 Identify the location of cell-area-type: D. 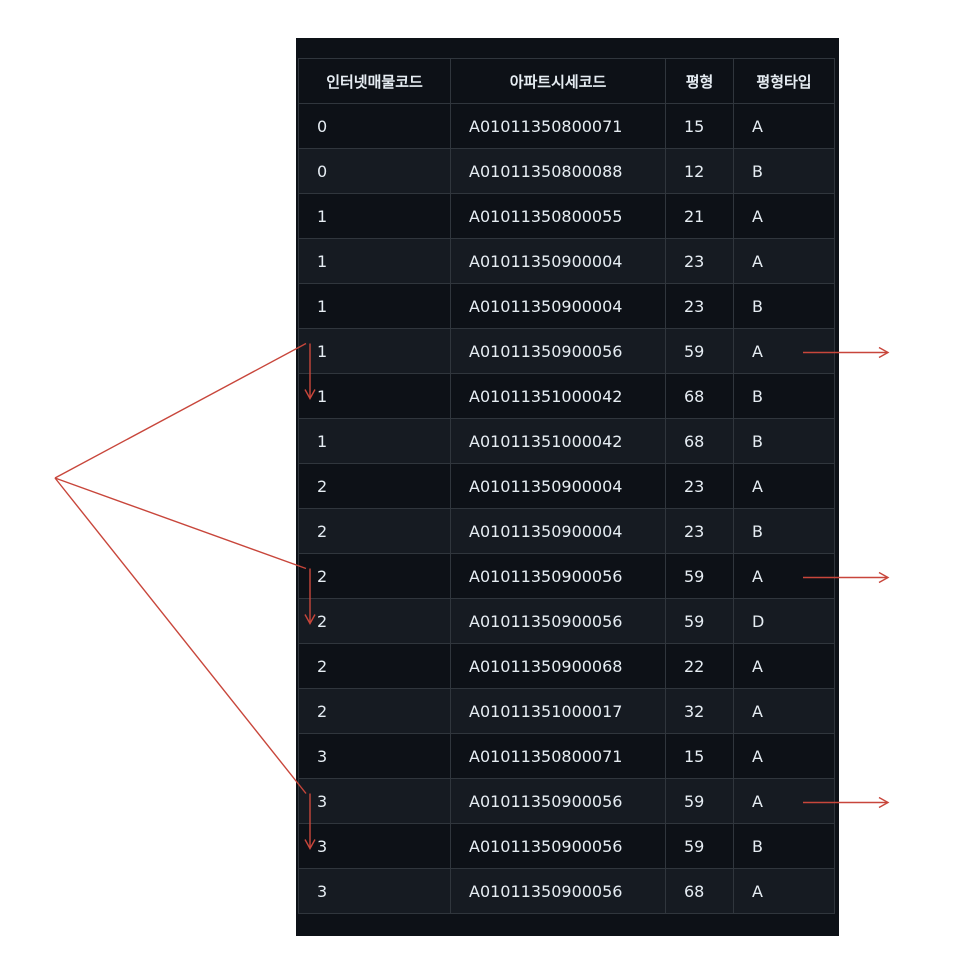
(784, 621).